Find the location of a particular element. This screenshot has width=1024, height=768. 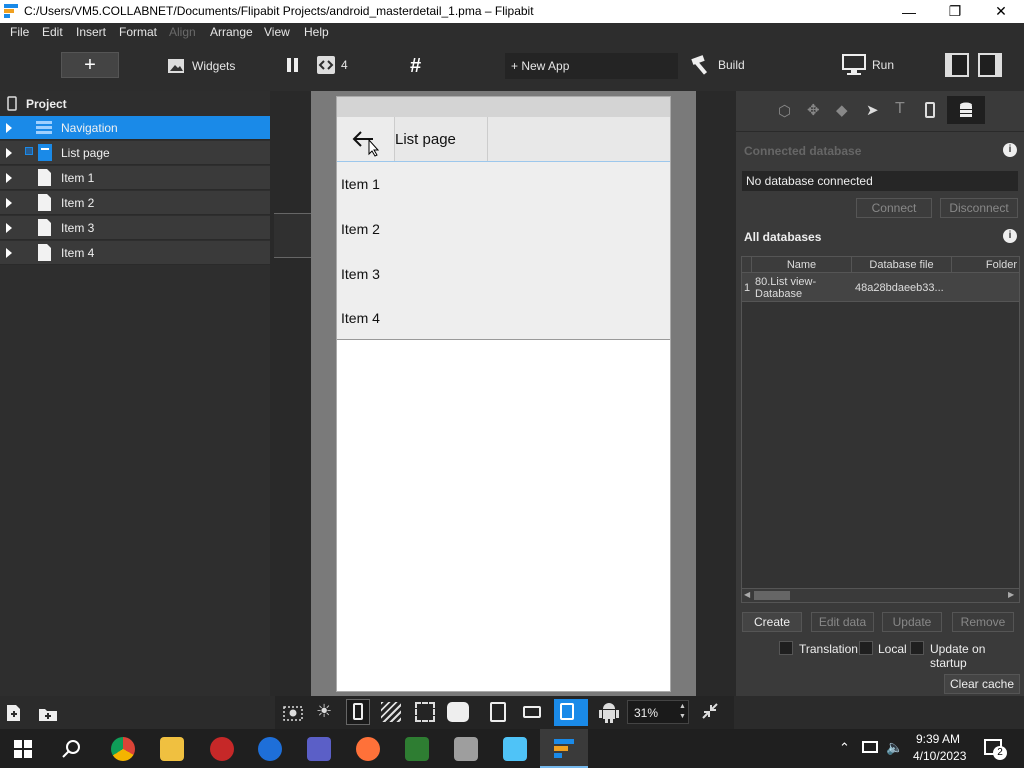

windows-start-icon is located at coordinates (23, 749).